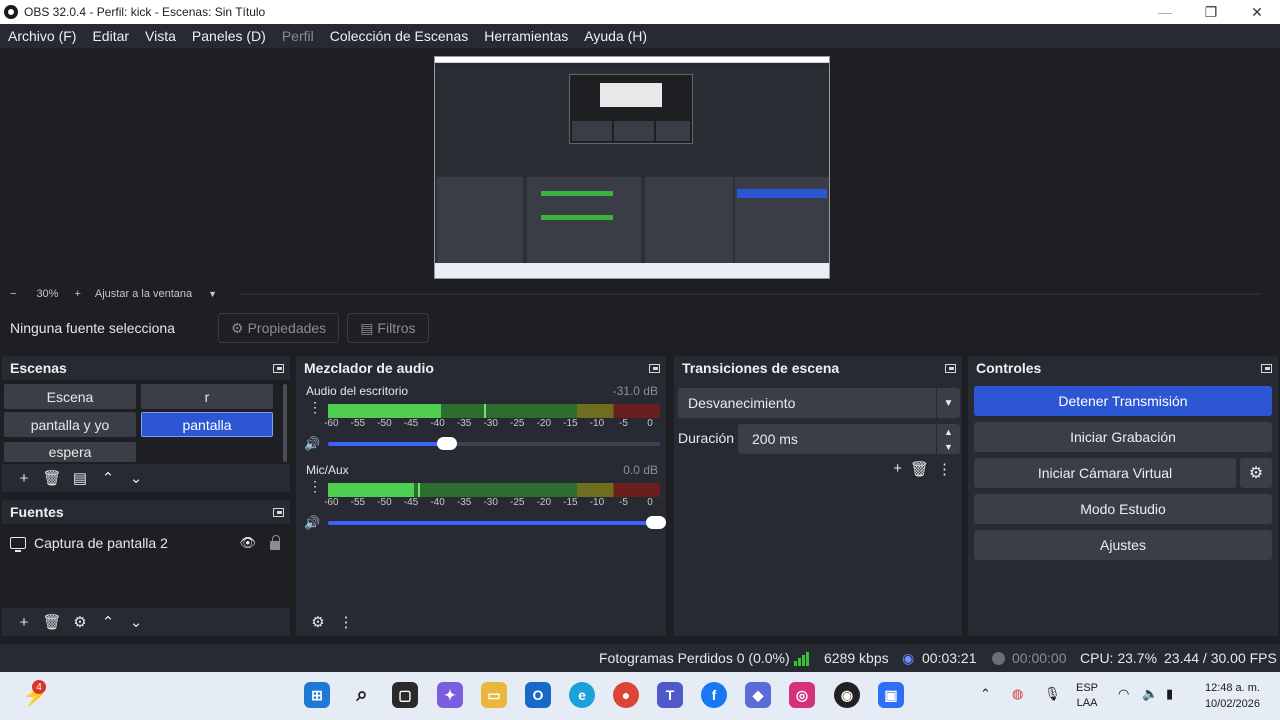  I want to click on app-blue-icon: ▣, so click(891, 695).